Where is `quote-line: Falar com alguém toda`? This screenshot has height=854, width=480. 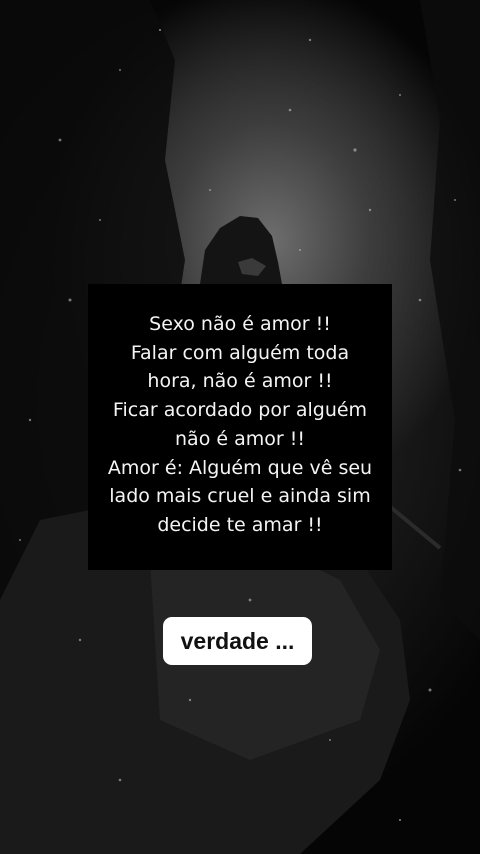 quote-line: Falar com alguém toda is located at coordinates (240, 352).